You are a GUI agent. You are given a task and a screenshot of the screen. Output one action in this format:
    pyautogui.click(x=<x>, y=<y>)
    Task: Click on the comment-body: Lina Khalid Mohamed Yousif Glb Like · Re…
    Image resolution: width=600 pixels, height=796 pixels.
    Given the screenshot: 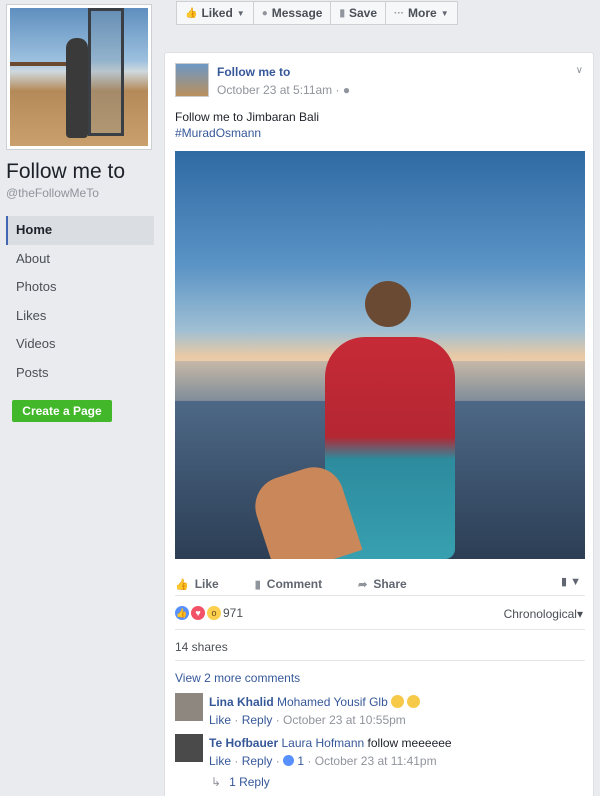 What is the action you would take?
    pyautogui.click(x=315, y=711)
    